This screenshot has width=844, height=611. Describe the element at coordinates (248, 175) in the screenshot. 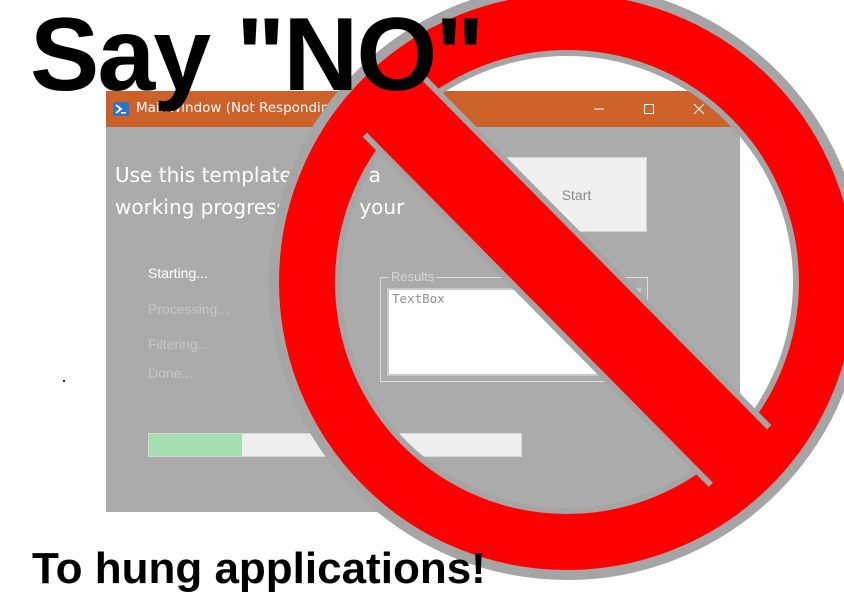

I see `intro-line: Use this template to add a` at that location.